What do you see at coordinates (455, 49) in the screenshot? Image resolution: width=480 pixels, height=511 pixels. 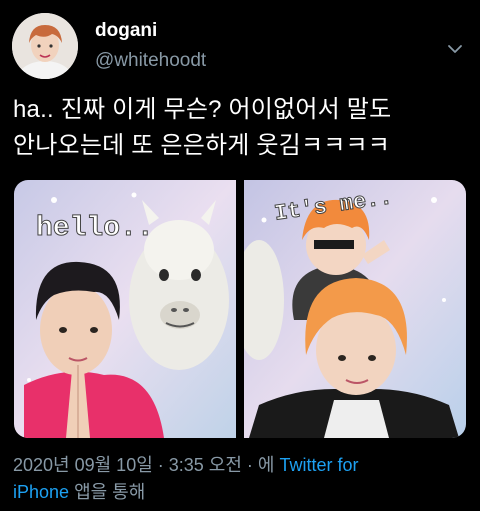 I see `chevron-down-icon` at bounding box center [455, 49].